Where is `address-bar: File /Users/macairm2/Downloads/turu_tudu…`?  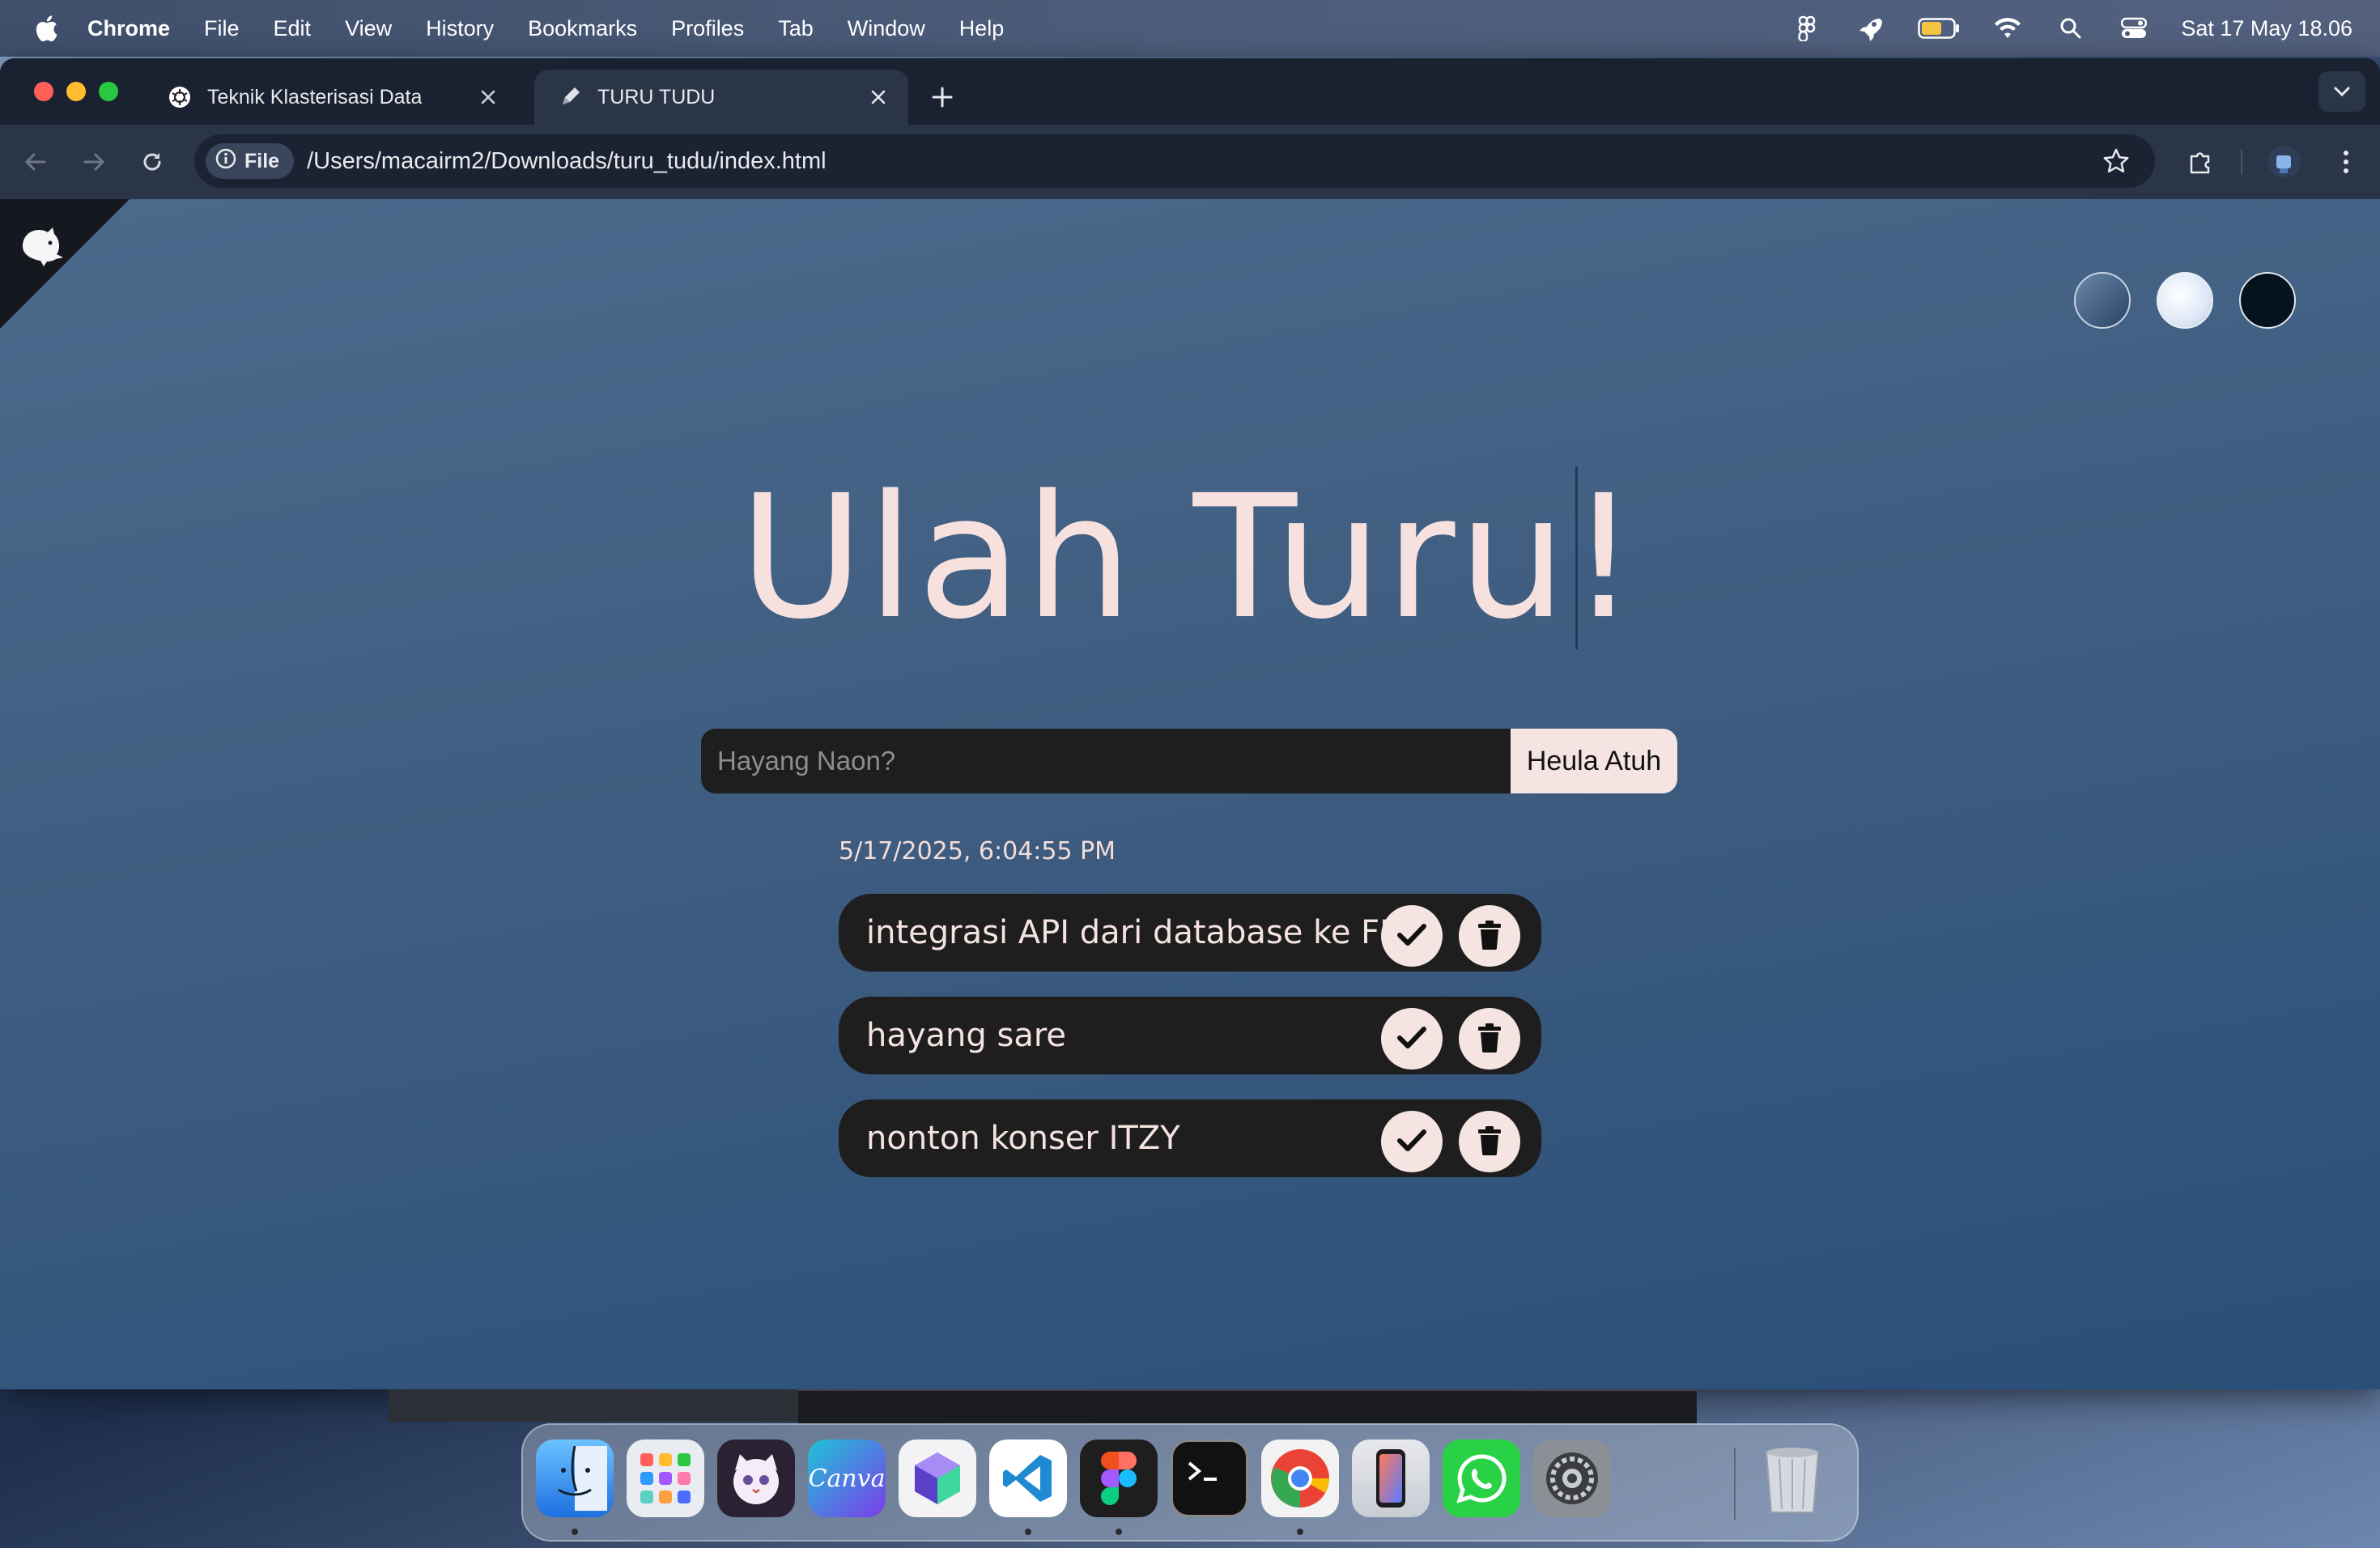
address-bar: File /Users/macairm2/Downloads/turu_tudu… is located at coordinates (1175, 161).